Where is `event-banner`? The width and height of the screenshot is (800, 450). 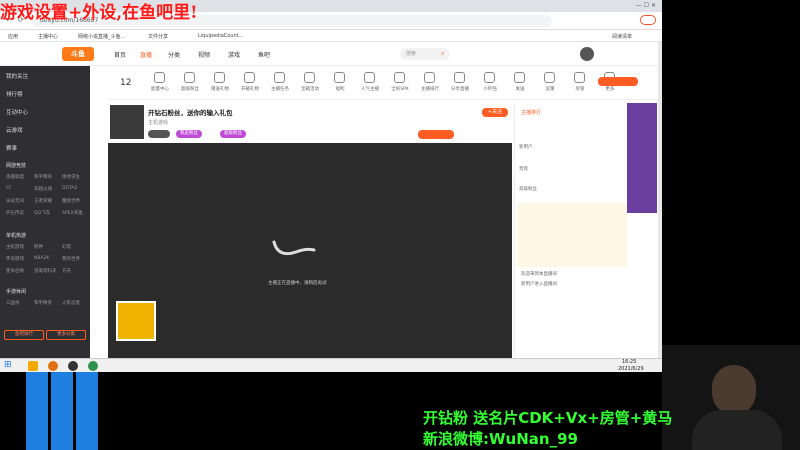 event-banner is located at coordinates (642, 158).